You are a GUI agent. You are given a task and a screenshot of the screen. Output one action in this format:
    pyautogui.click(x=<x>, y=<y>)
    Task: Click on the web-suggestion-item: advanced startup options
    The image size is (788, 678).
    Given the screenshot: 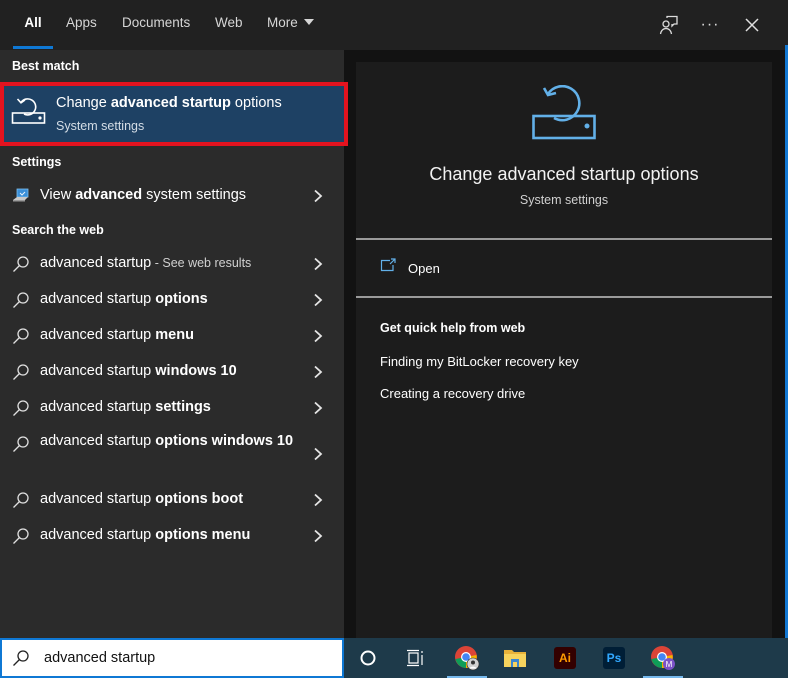 What is the action you would take?
    pyautogui.click(x=172, y=300)
    